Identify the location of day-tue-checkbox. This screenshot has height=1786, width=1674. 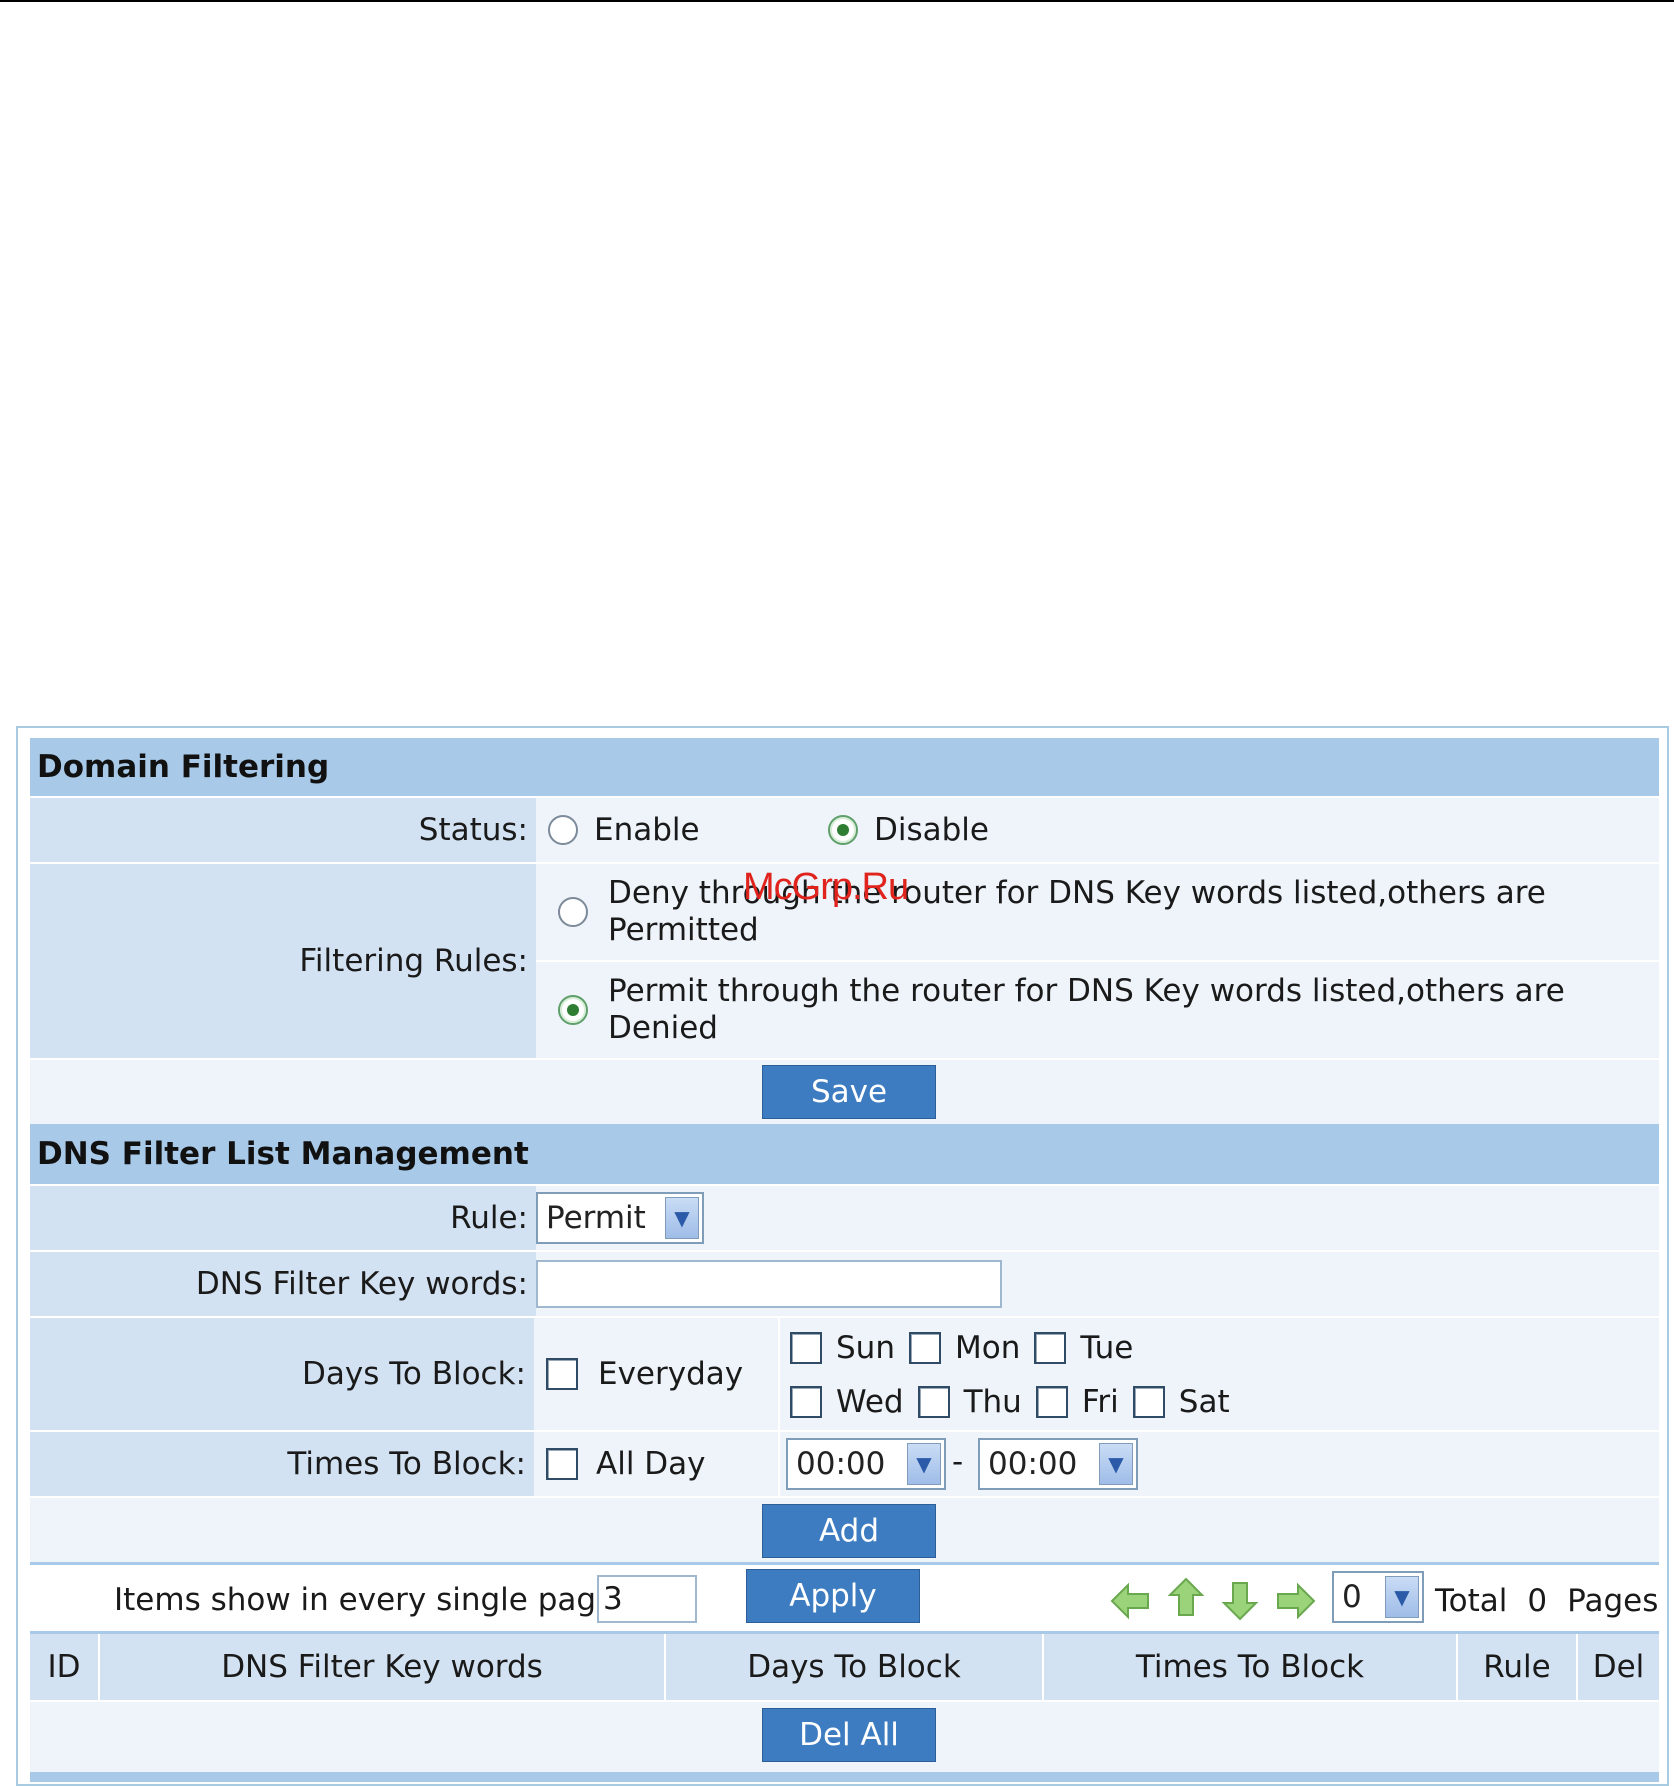
(1050, 1348).